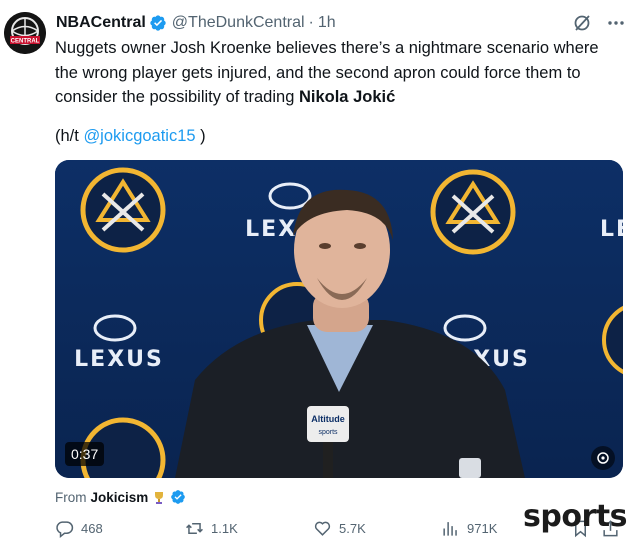  Describe the element at coordinates (582, 23) in the screenshot. I see `grok-icon` at that location.